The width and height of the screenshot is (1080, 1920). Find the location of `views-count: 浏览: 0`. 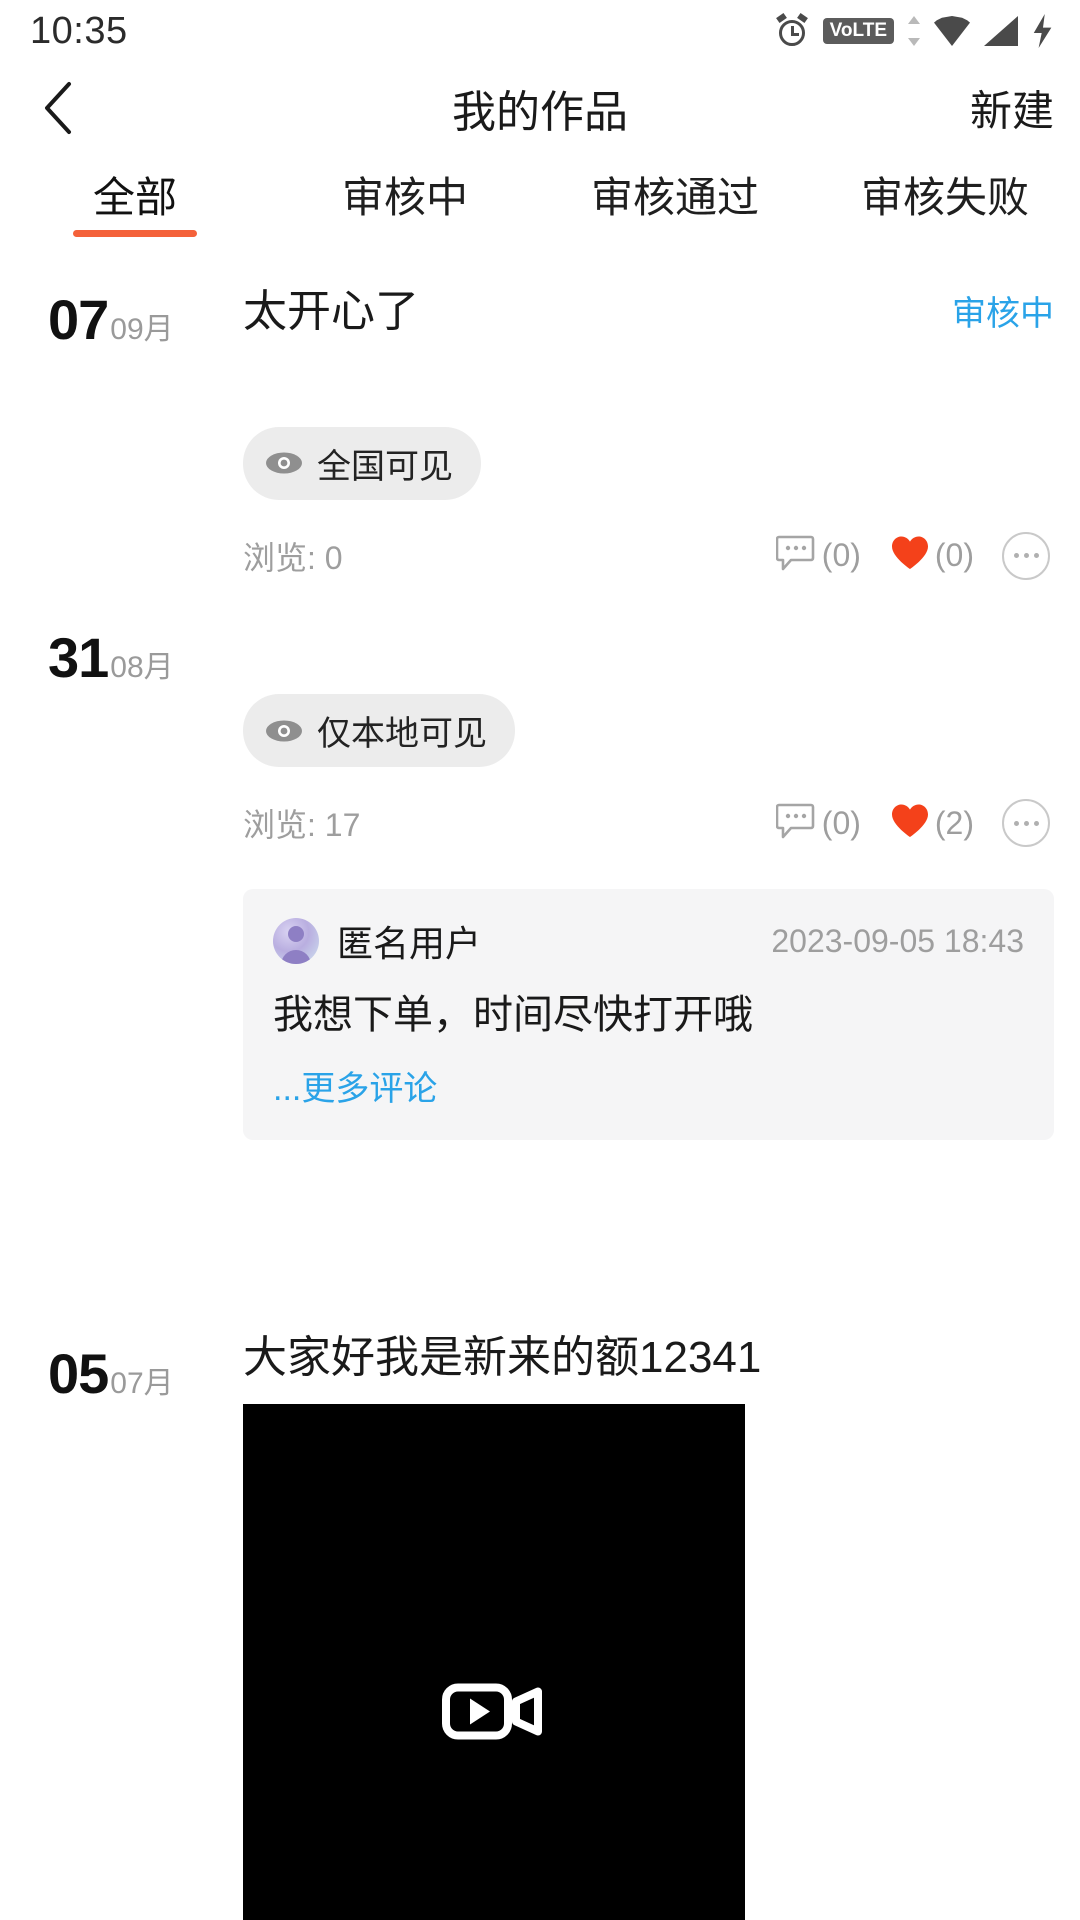

views-count: 浏览: 0 is located at coordinates (293, 556).